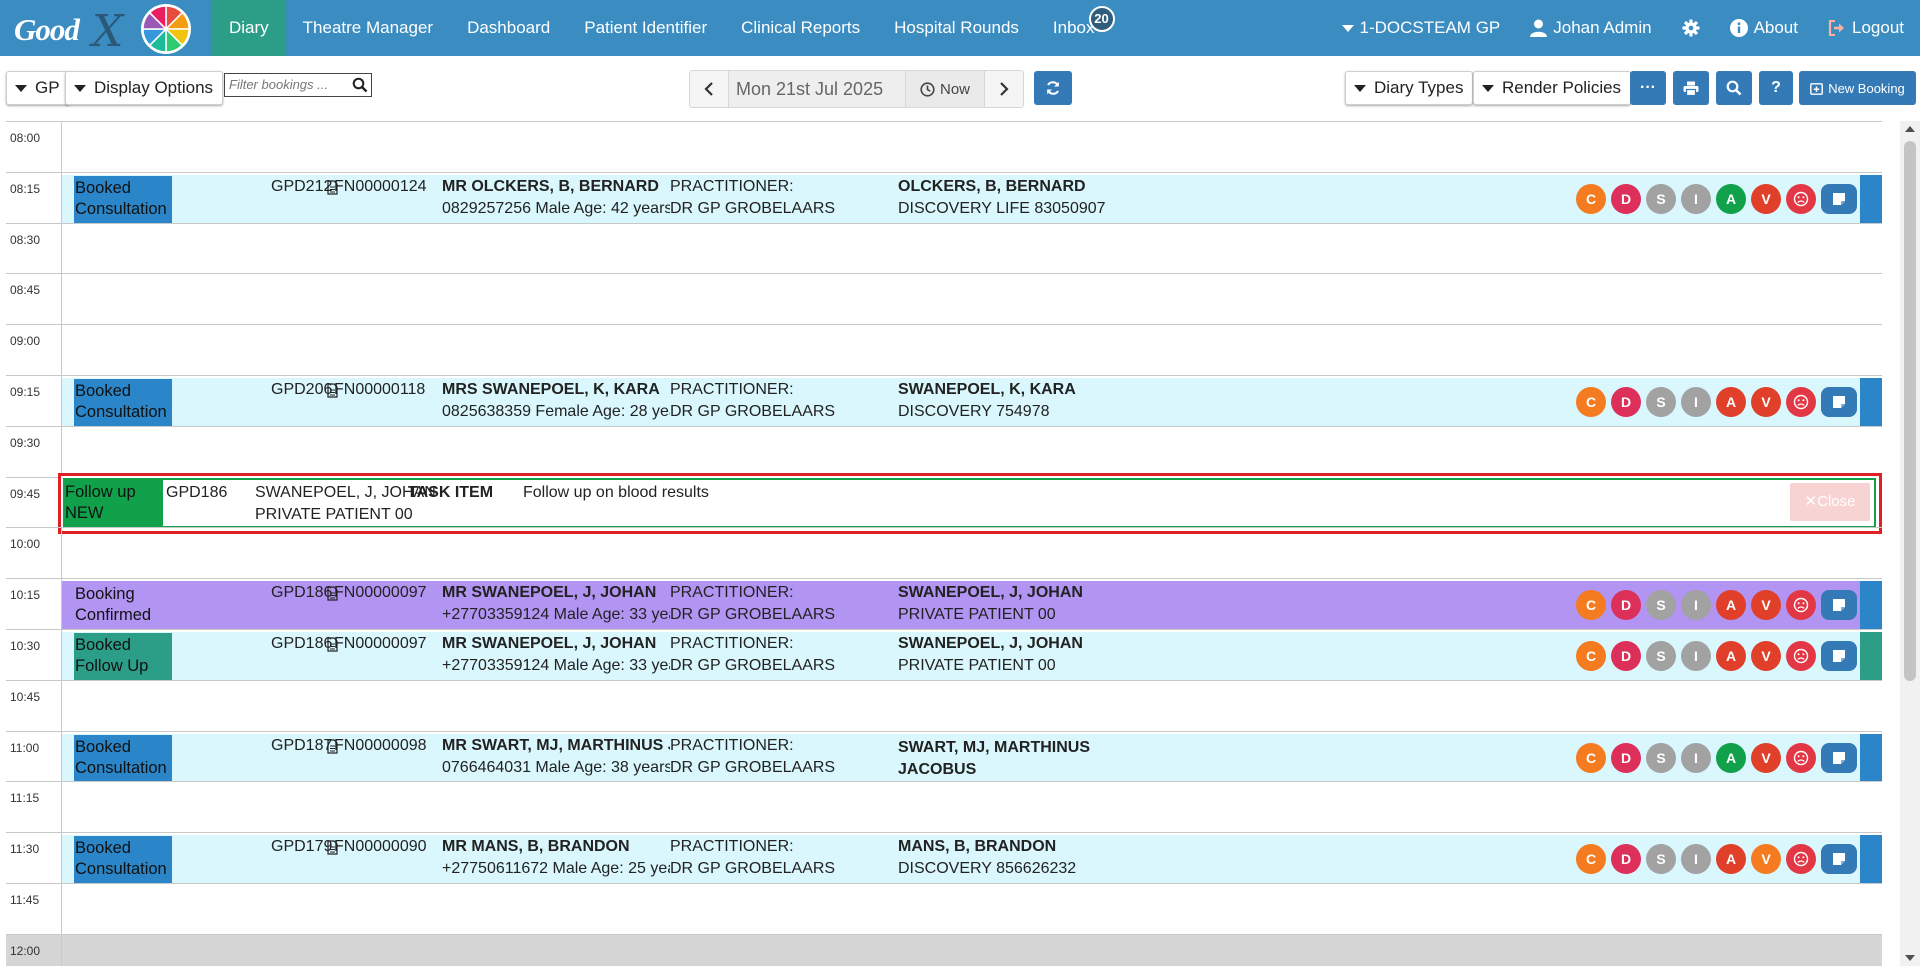 The image size is (1920, 966). Describe the element at coordinates (1691, 28) in the screenshot. I see `settings-button` at that location.